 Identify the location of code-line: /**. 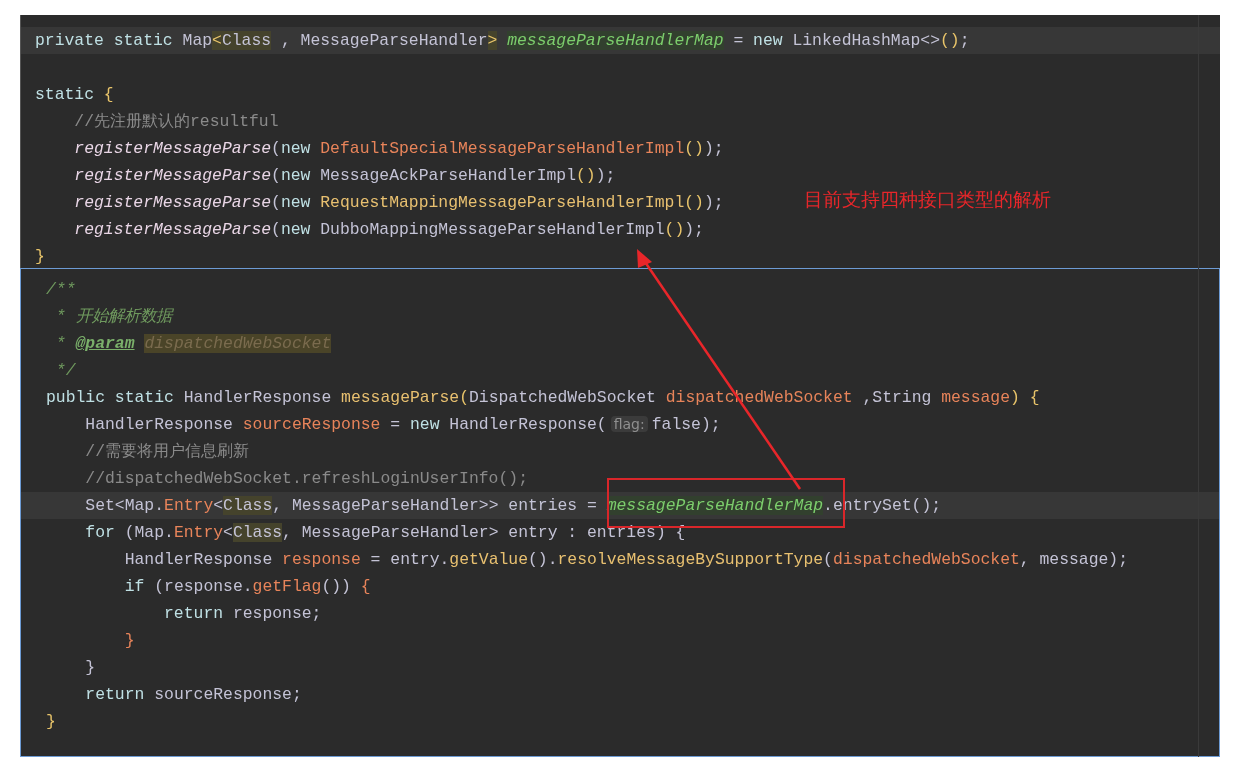
(61, 290).